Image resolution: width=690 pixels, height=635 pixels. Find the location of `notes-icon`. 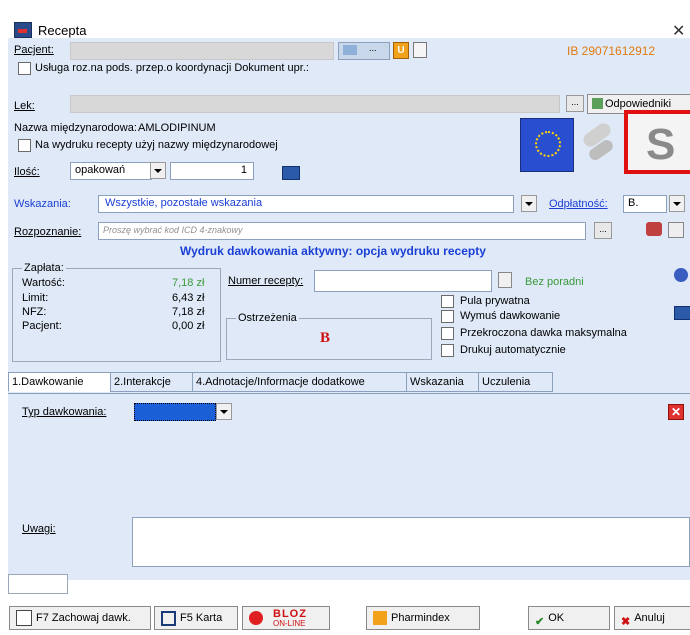

notes-icon is located at coordinates (676, 230).